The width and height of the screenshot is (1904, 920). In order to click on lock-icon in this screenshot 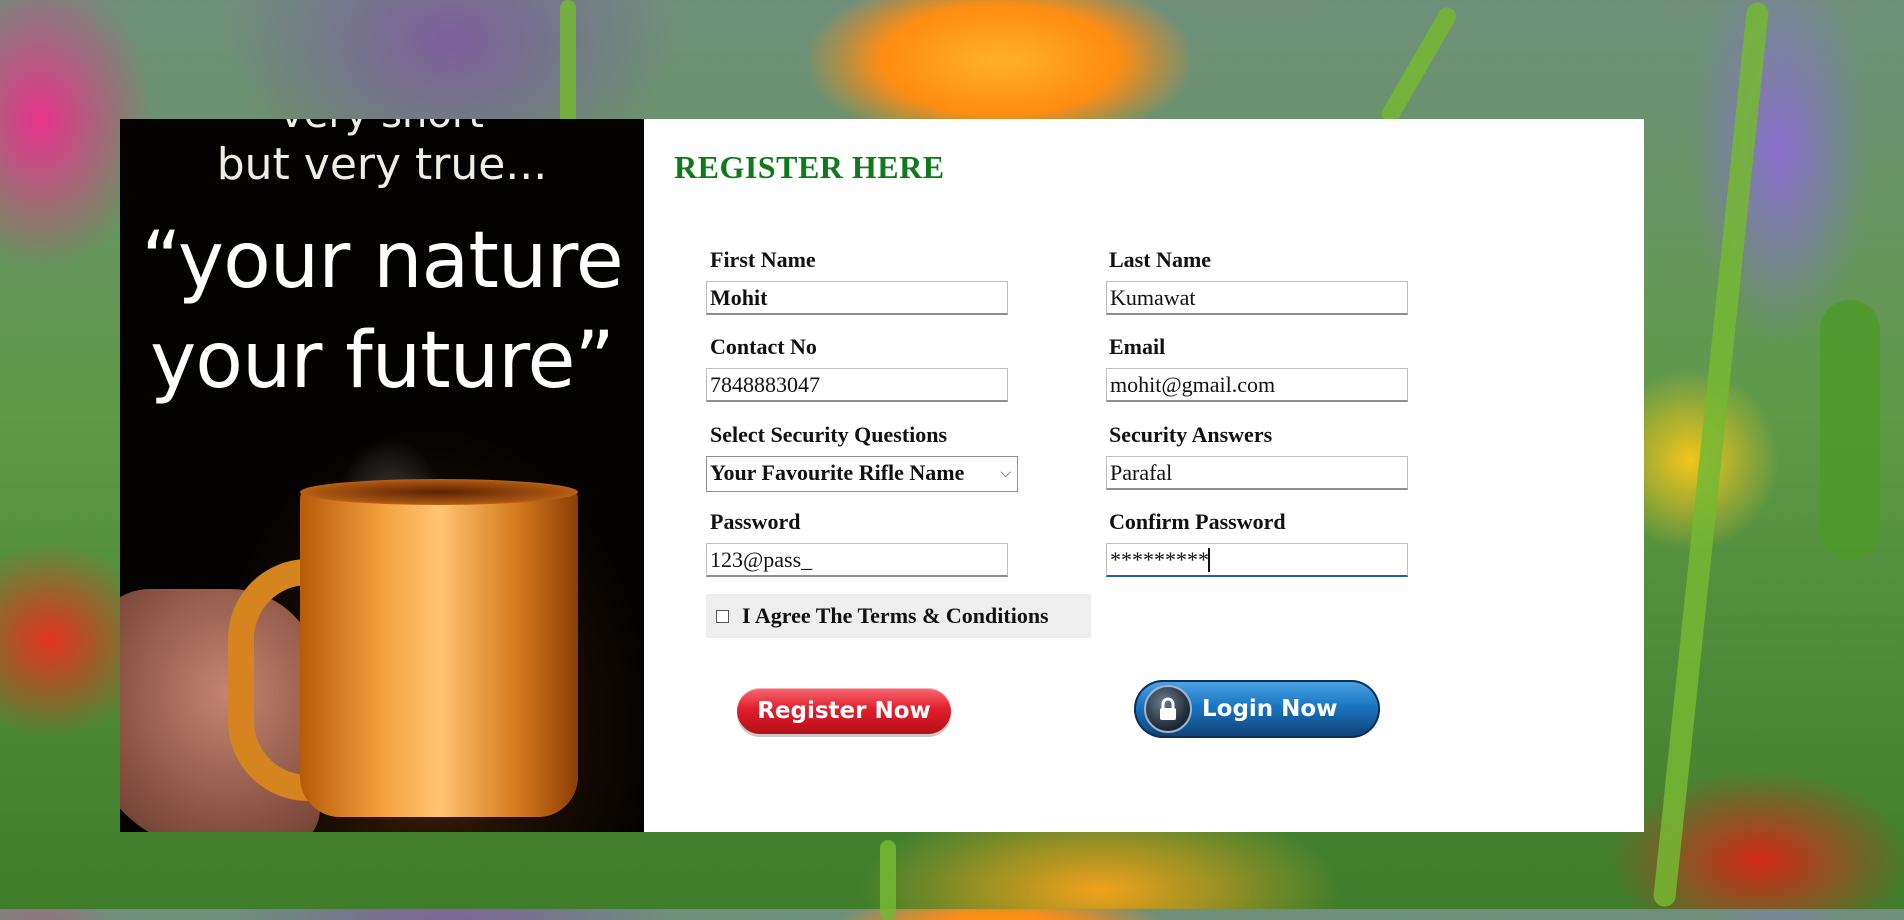, I will do `click(1168, 709)`.